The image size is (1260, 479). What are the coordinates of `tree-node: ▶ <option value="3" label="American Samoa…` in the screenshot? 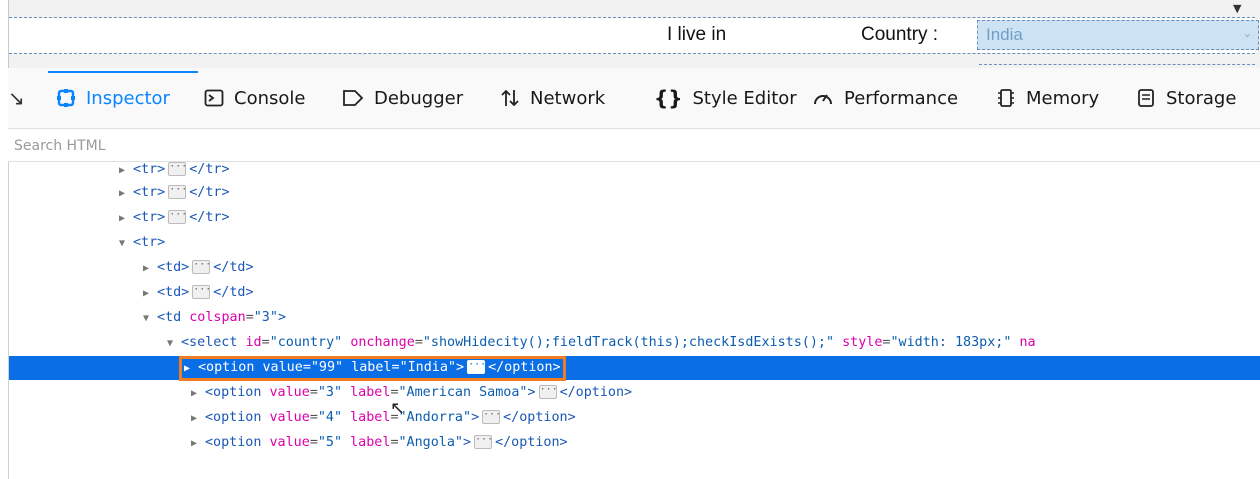 It's located at (634, 393).